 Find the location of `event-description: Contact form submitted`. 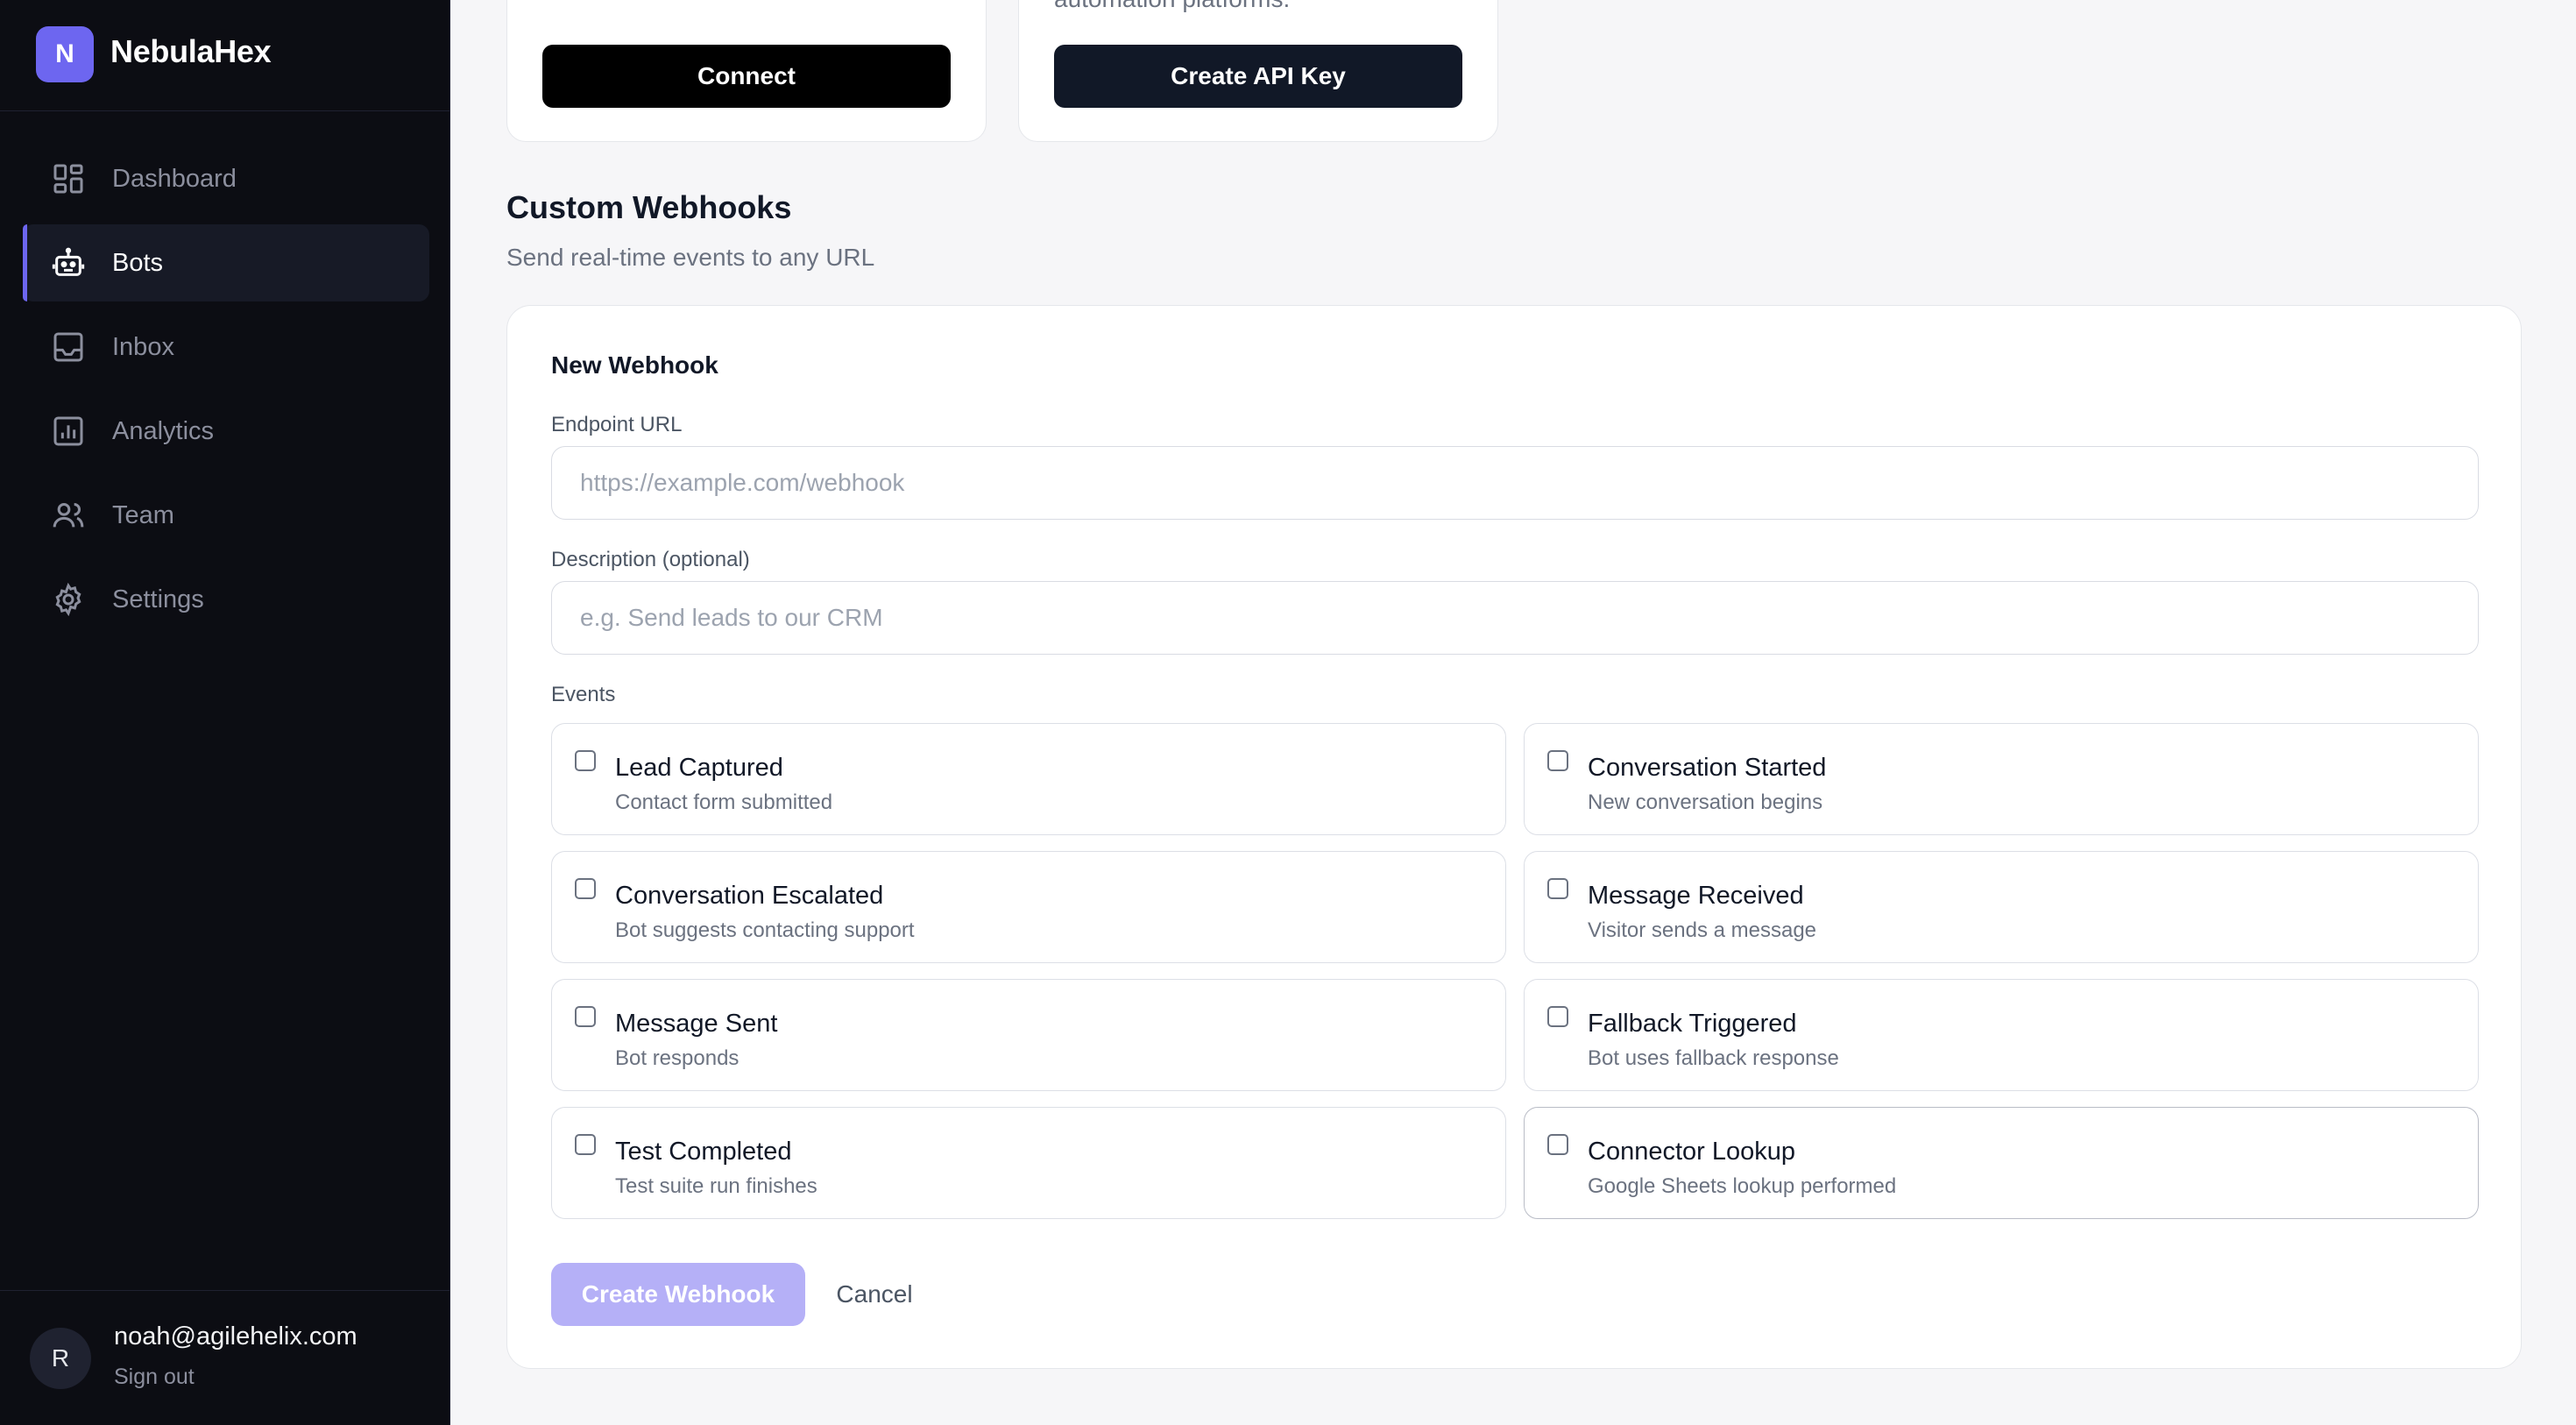

event-description: Contact form submitted is located at coordinates (724, 802).